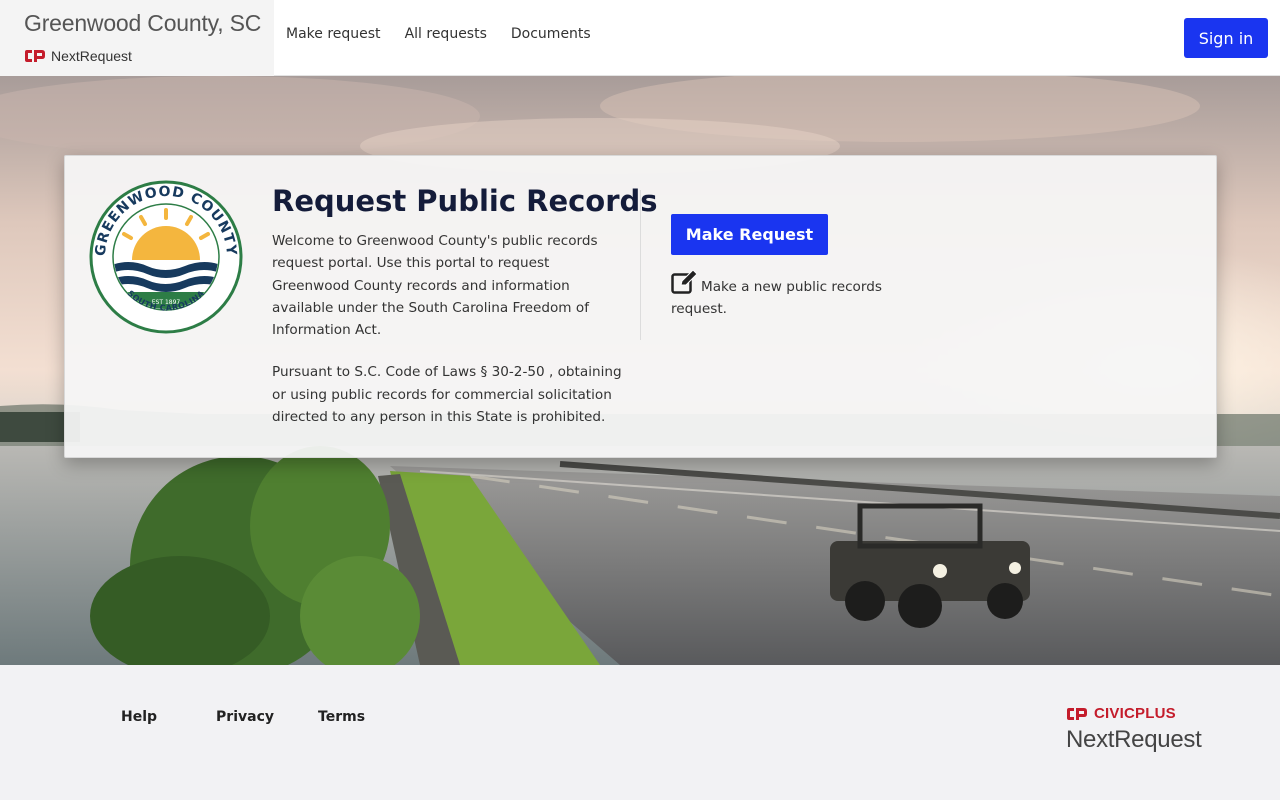 This screenshot has width=1280, height=800. What do you see at coordinates (446, 34) in the screenshot?
I see `nav-all-requests: All requests` at bounding box center [446, 34].